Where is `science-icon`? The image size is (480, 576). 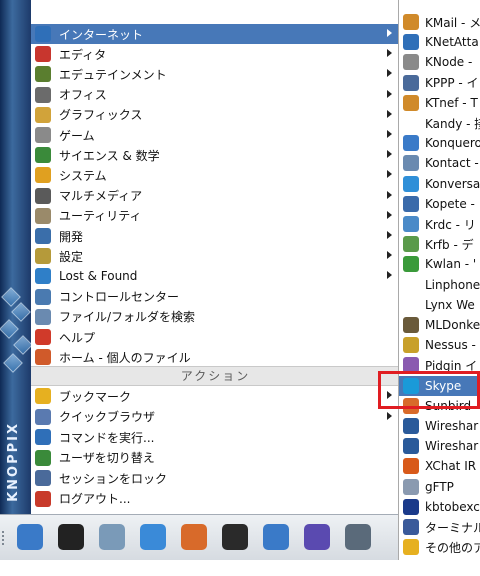 science-icon is located at coordinates (43, 155).